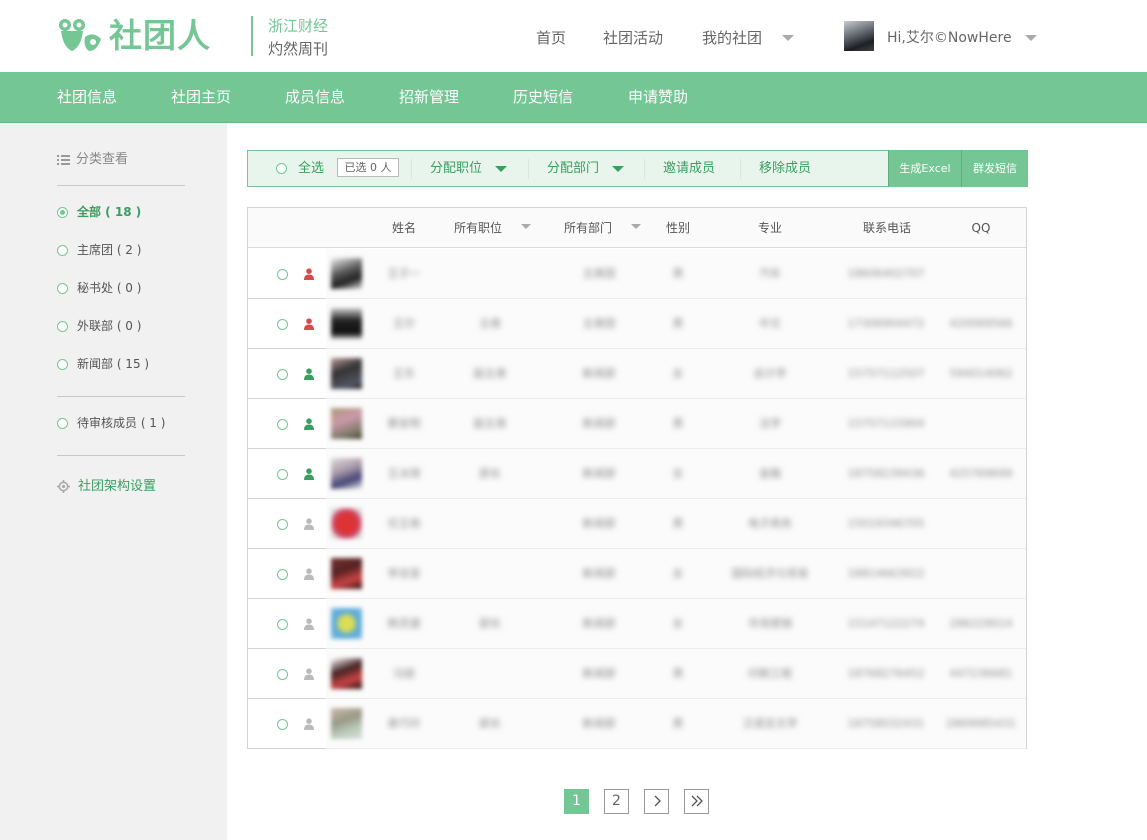 This screenshot has height=840, width=1147. What do you see at coordinates (859, 36) in the screenshot?
I see `avatar` at bounding box center [859, 36].